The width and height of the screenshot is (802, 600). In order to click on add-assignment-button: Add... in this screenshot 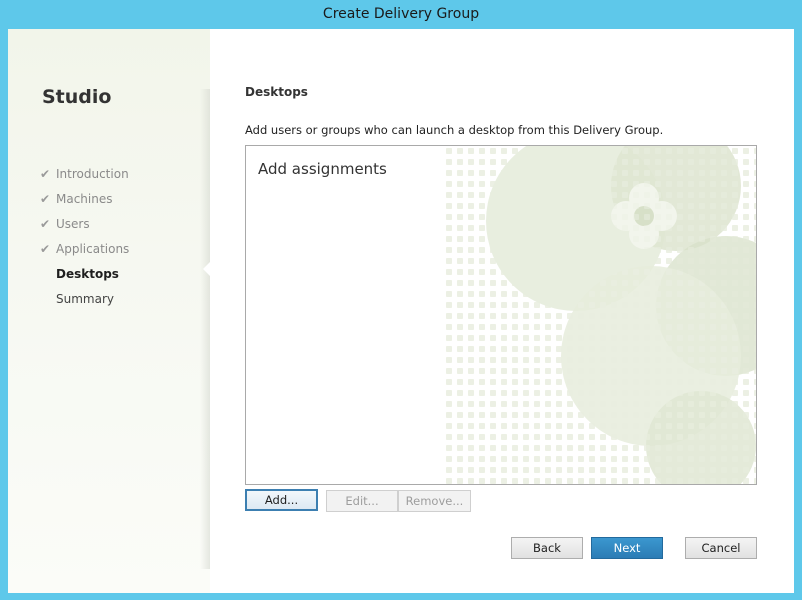, I will do `click(281, 500)`.